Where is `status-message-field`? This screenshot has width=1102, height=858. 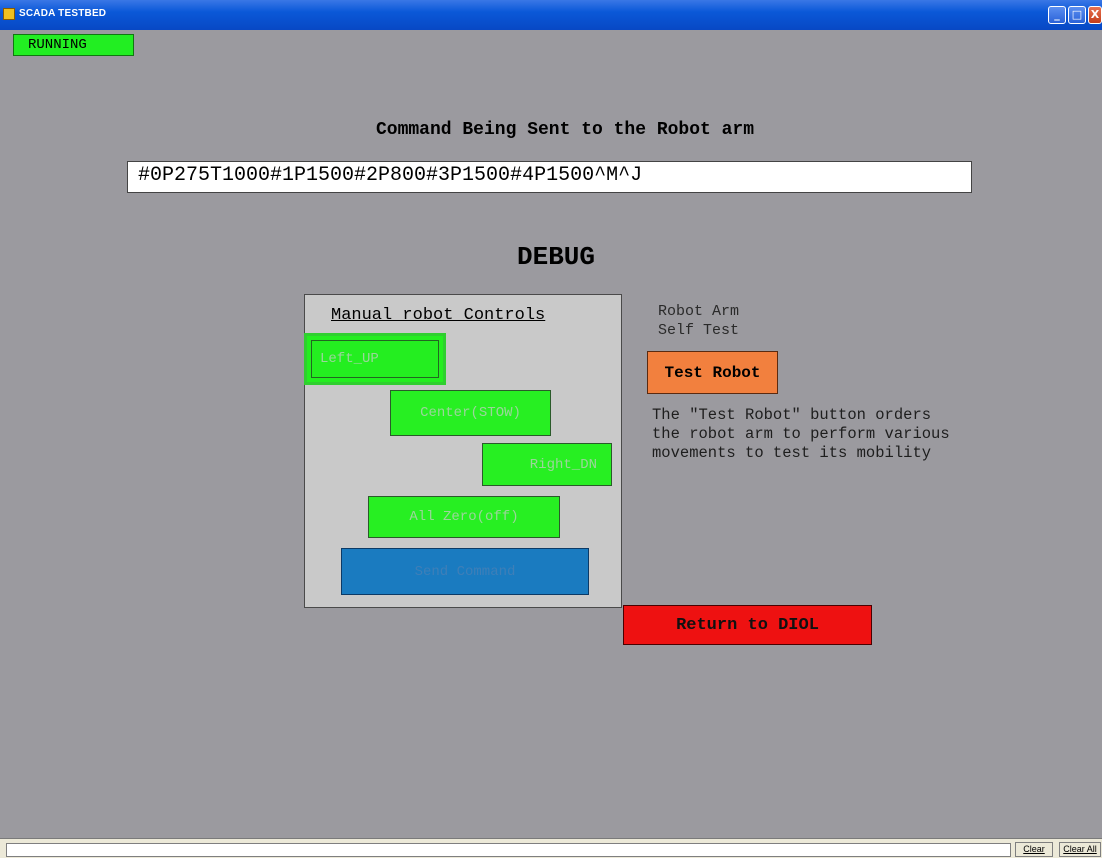
status-message-field is located at coordinates (508, 850).